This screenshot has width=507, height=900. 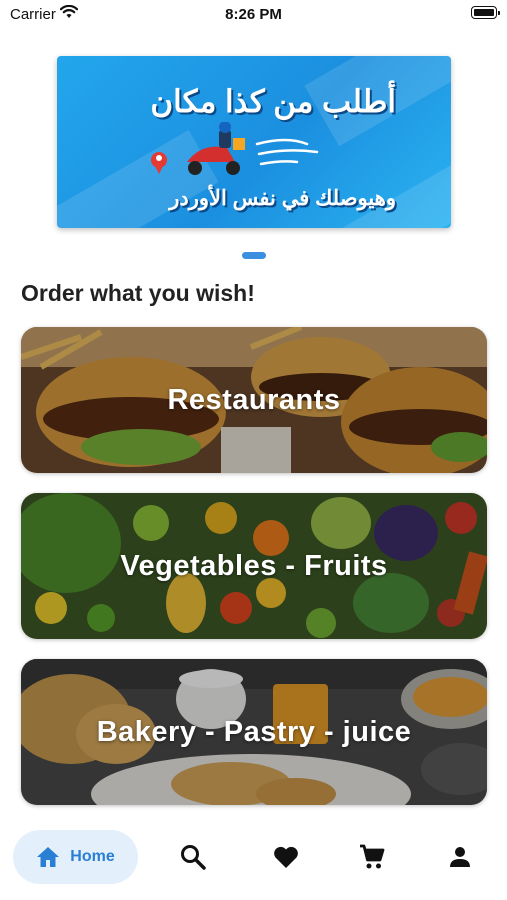 I want to click on category-label: Vegetables - Fruits, so click(x=254, y=565).